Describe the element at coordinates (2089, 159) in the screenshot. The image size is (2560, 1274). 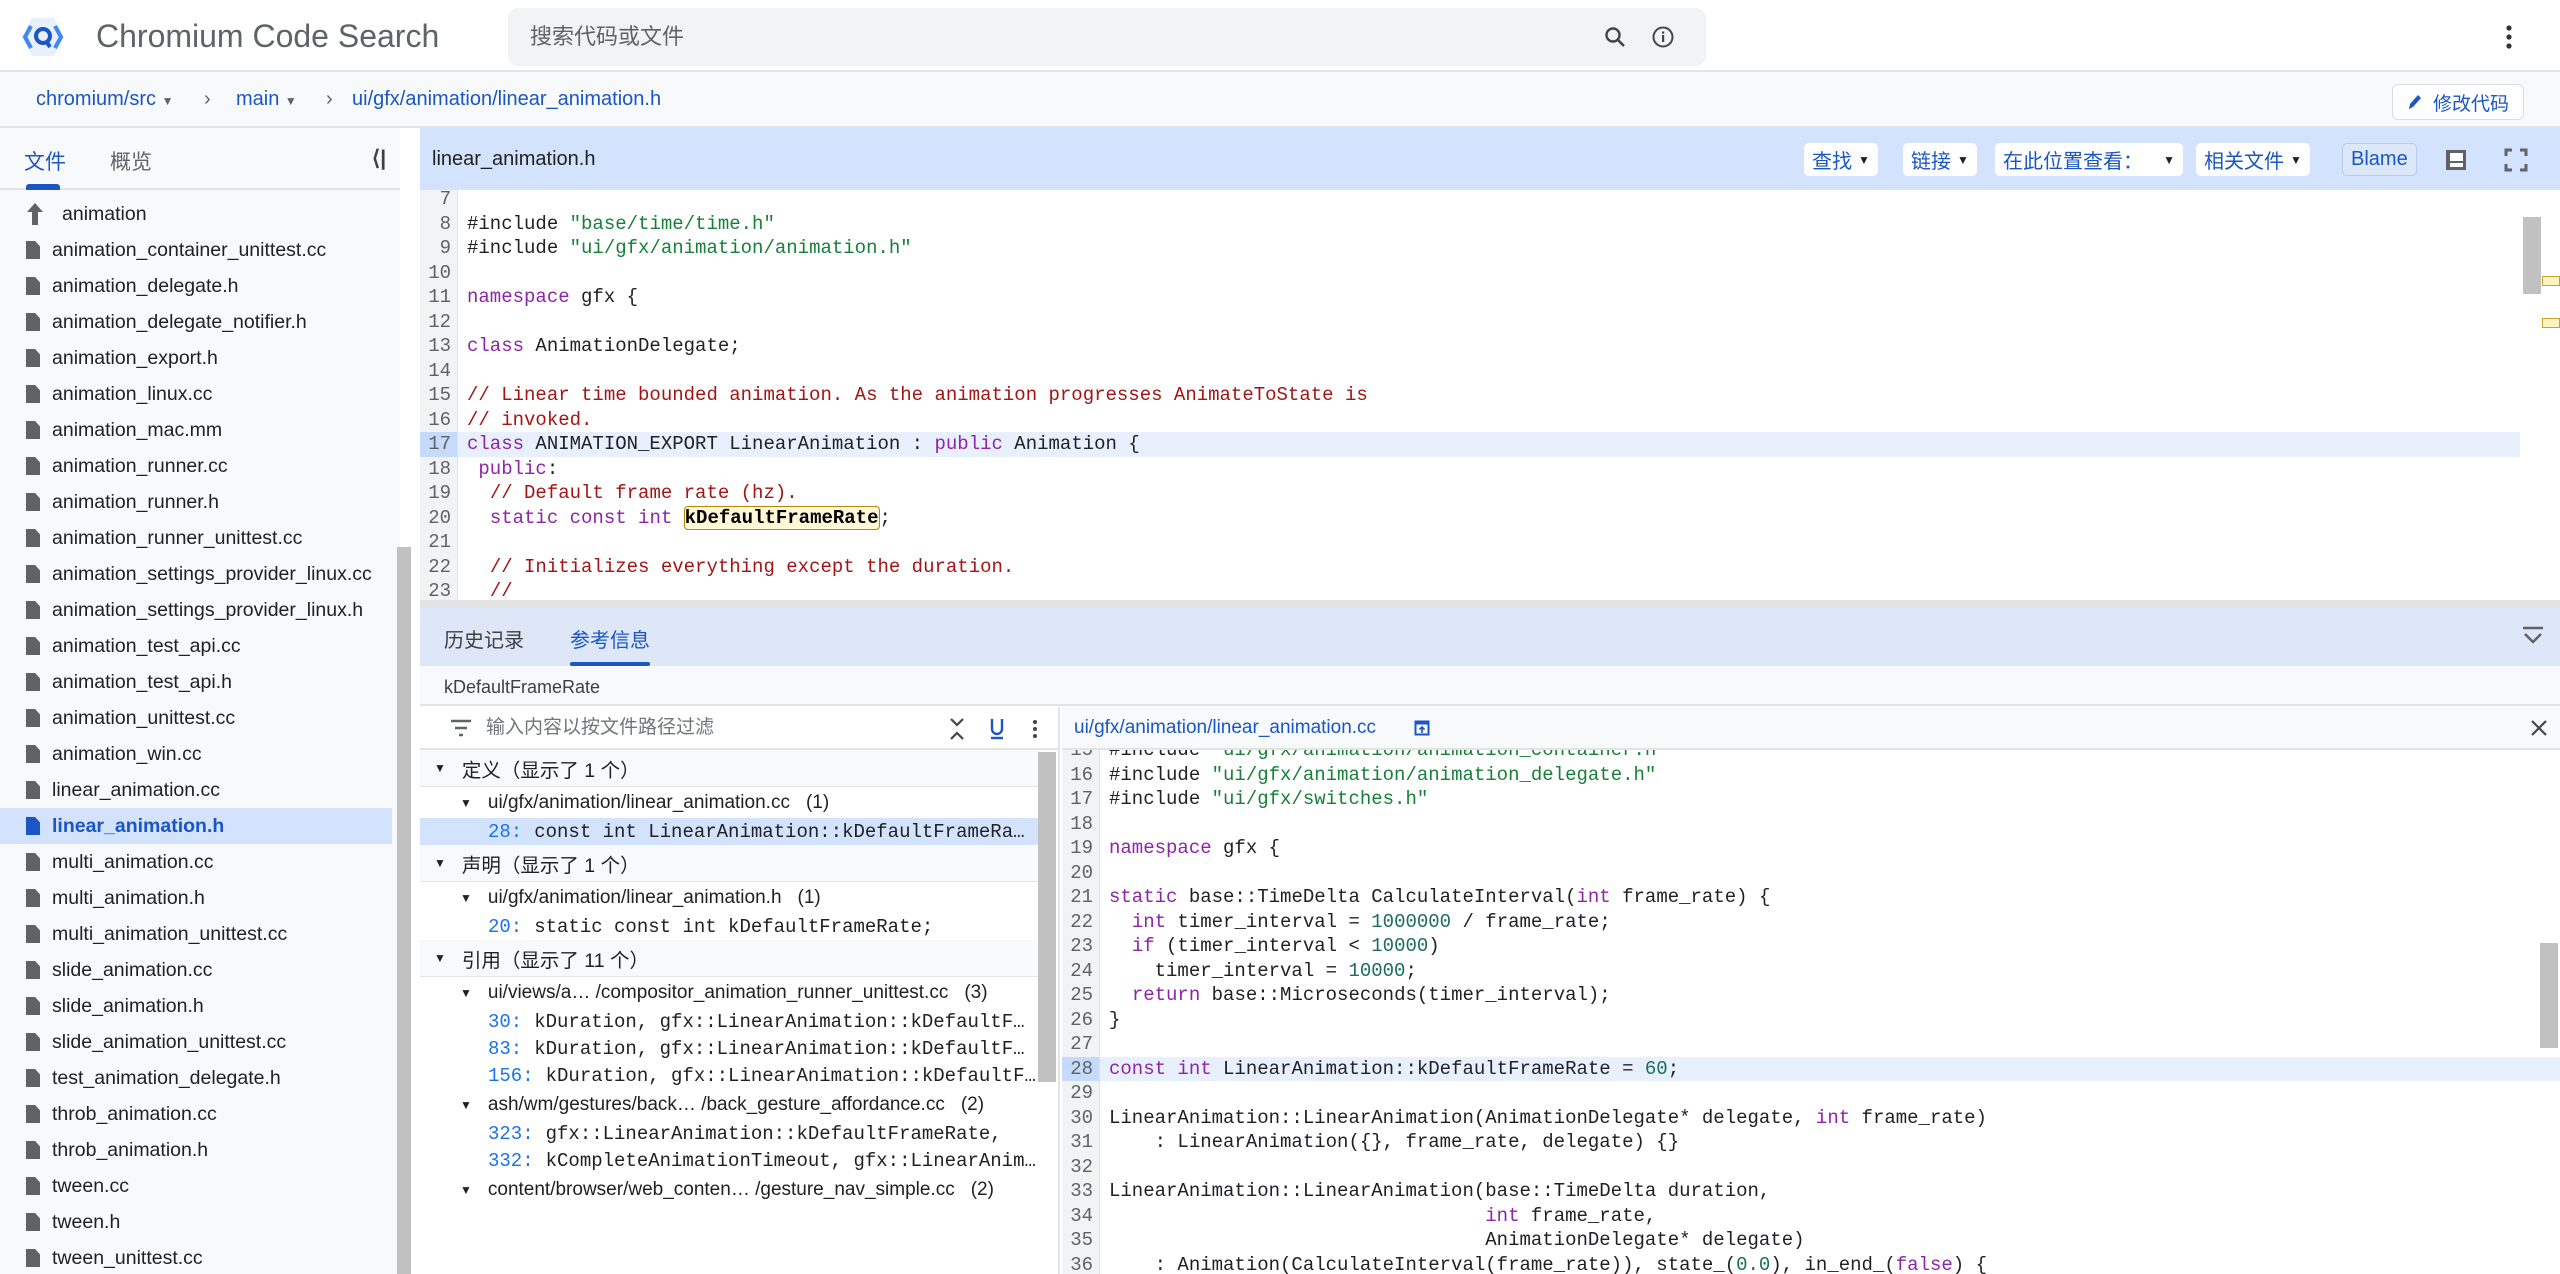
I see `view-at-dropdown: 在此位置查看： ▼` at that location.